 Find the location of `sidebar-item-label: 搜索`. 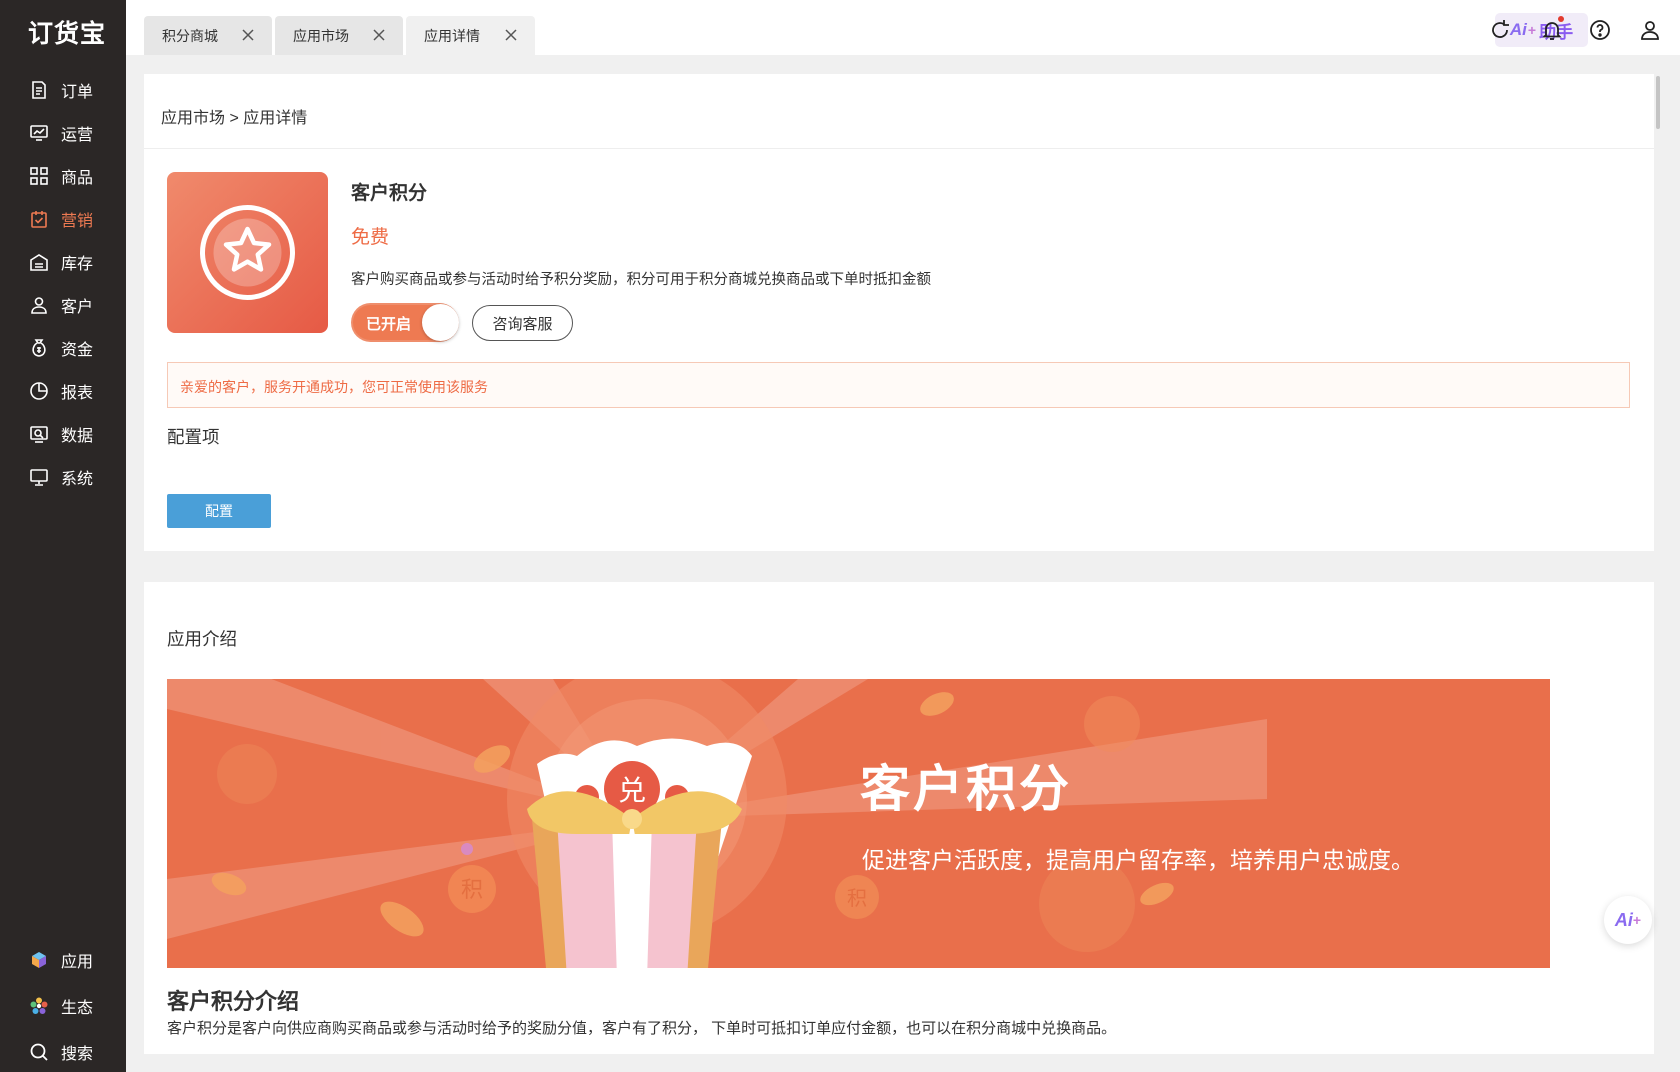

sidebar-item-label: 搜索 is located at coordinates (77, 1054).